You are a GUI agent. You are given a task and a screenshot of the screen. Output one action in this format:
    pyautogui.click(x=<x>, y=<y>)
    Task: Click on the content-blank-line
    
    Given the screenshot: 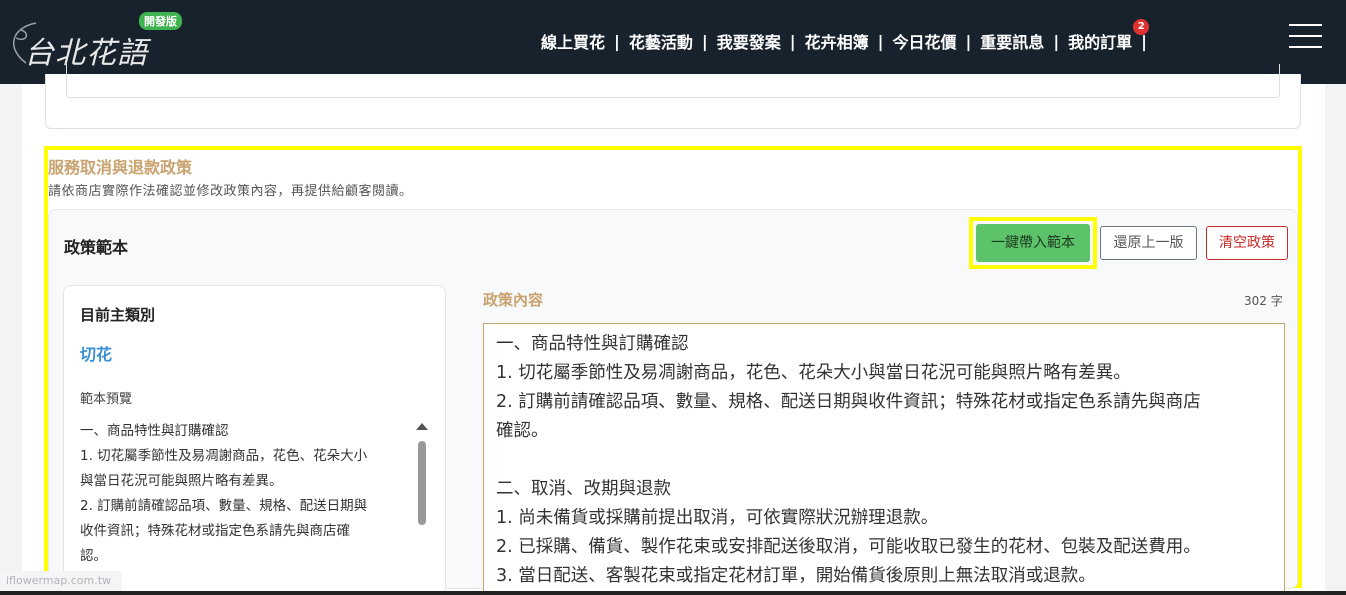 What is the action you would take?
    pyautogui.click(x=884, y=460)
    